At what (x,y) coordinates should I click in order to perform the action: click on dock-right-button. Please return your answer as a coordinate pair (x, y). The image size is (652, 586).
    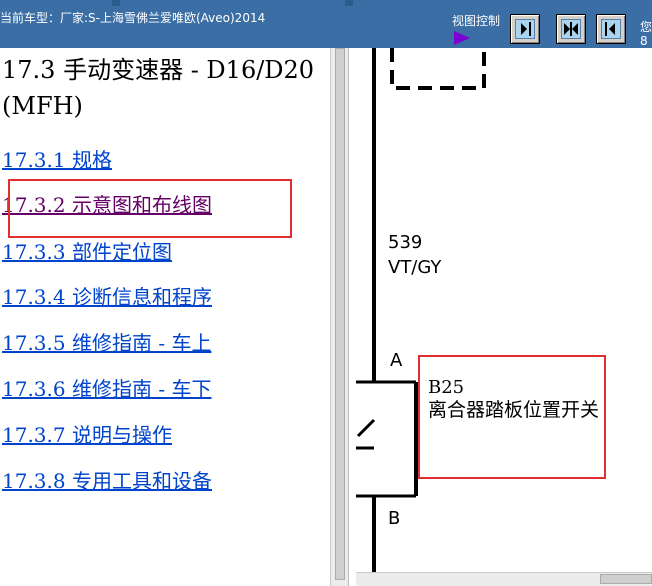
    Looking at the image, I should click on (525, 29).